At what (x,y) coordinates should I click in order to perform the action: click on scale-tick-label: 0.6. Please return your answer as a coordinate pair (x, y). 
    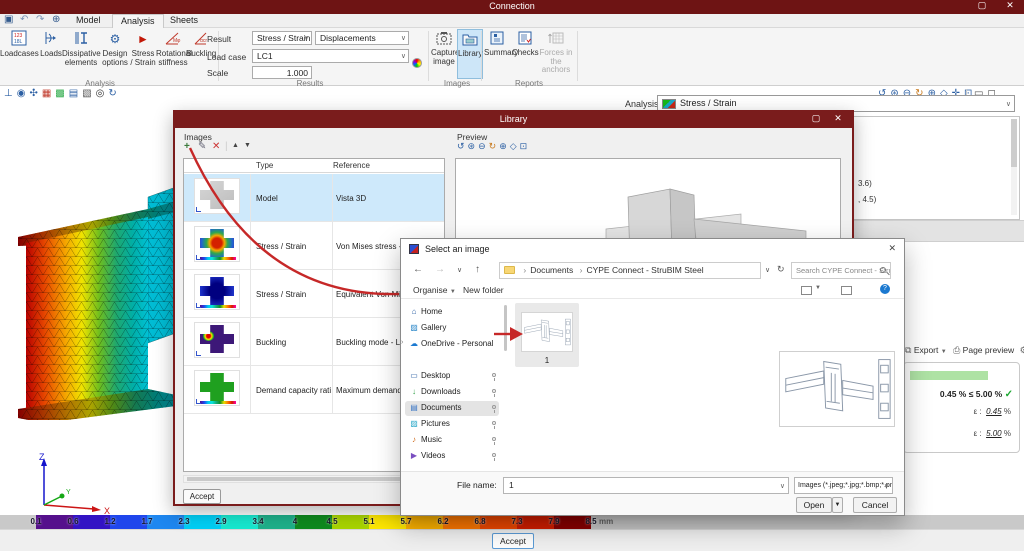
    Looking at the image, I should click on (73, 521).